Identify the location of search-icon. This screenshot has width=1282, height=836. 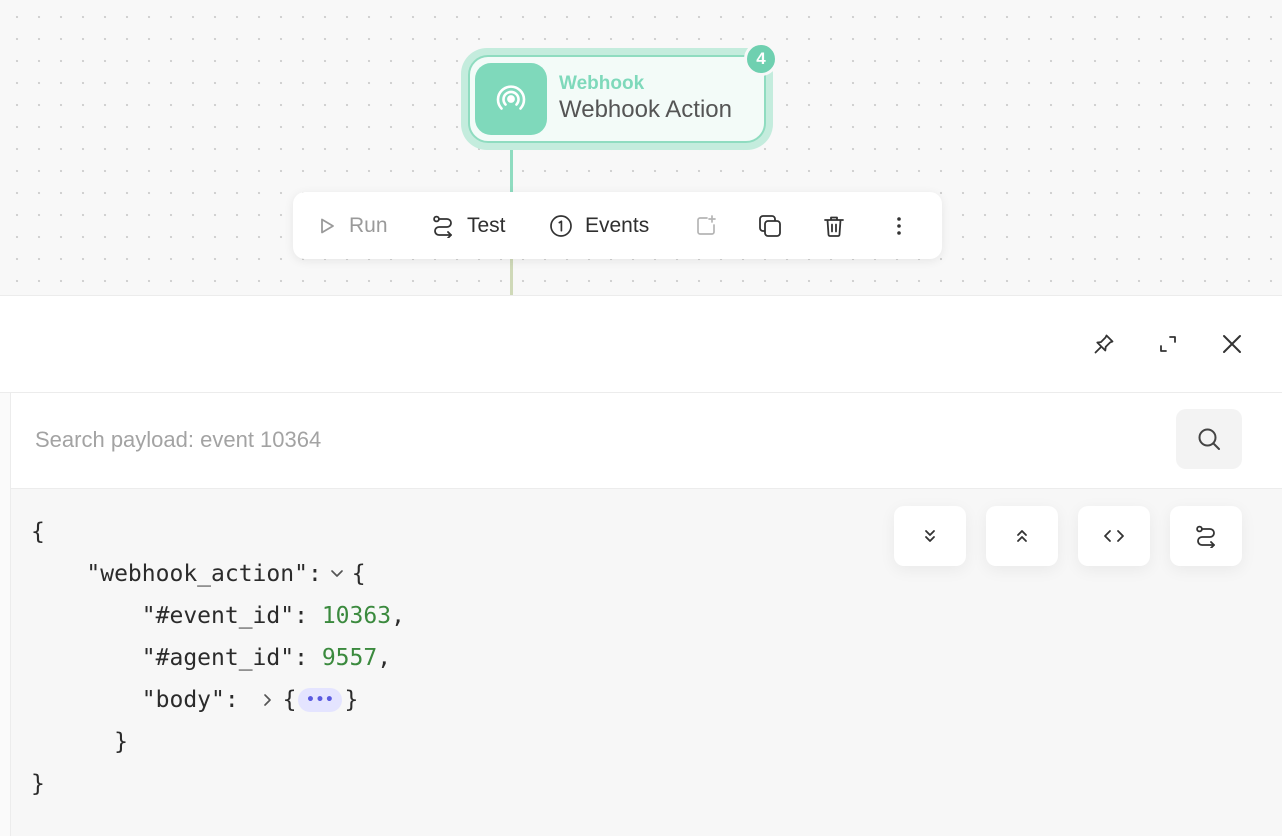
(1209, 439).